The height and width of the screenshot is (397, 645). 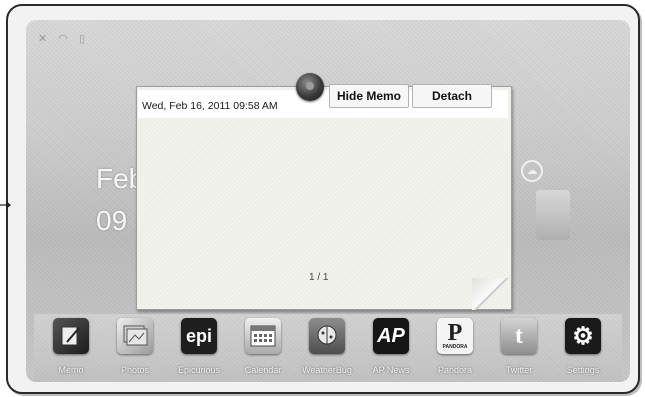 What do you see at coordinates (319, 277) in the screenshot?
I see `page-indicator: 1 / 1` at bounding box center [319, 277].